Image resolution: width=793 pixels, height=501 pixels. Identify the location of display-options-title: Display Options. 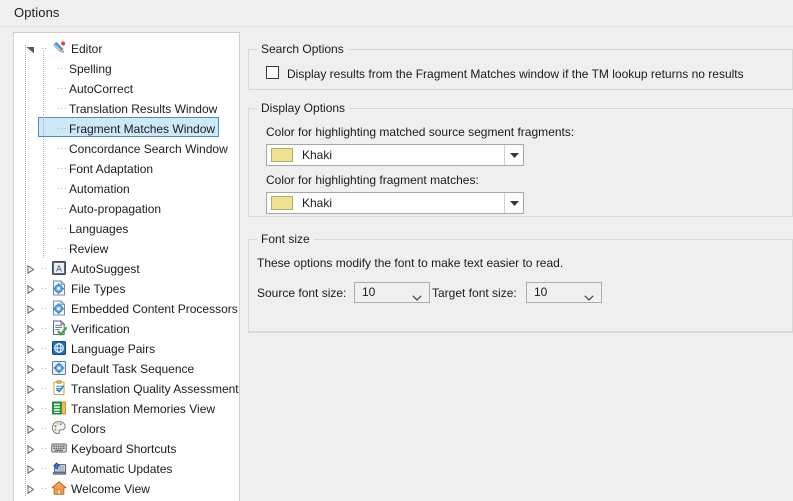
(303, 108).